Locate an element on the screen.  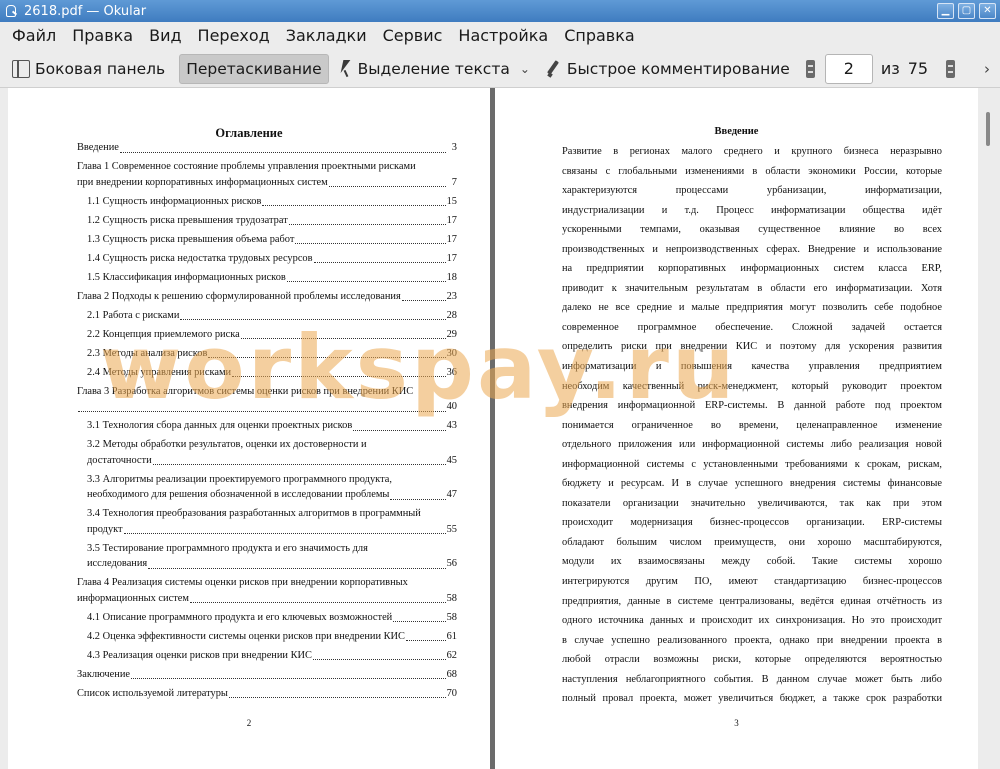
menu-help: Справка is located at coordinates (599, 36).